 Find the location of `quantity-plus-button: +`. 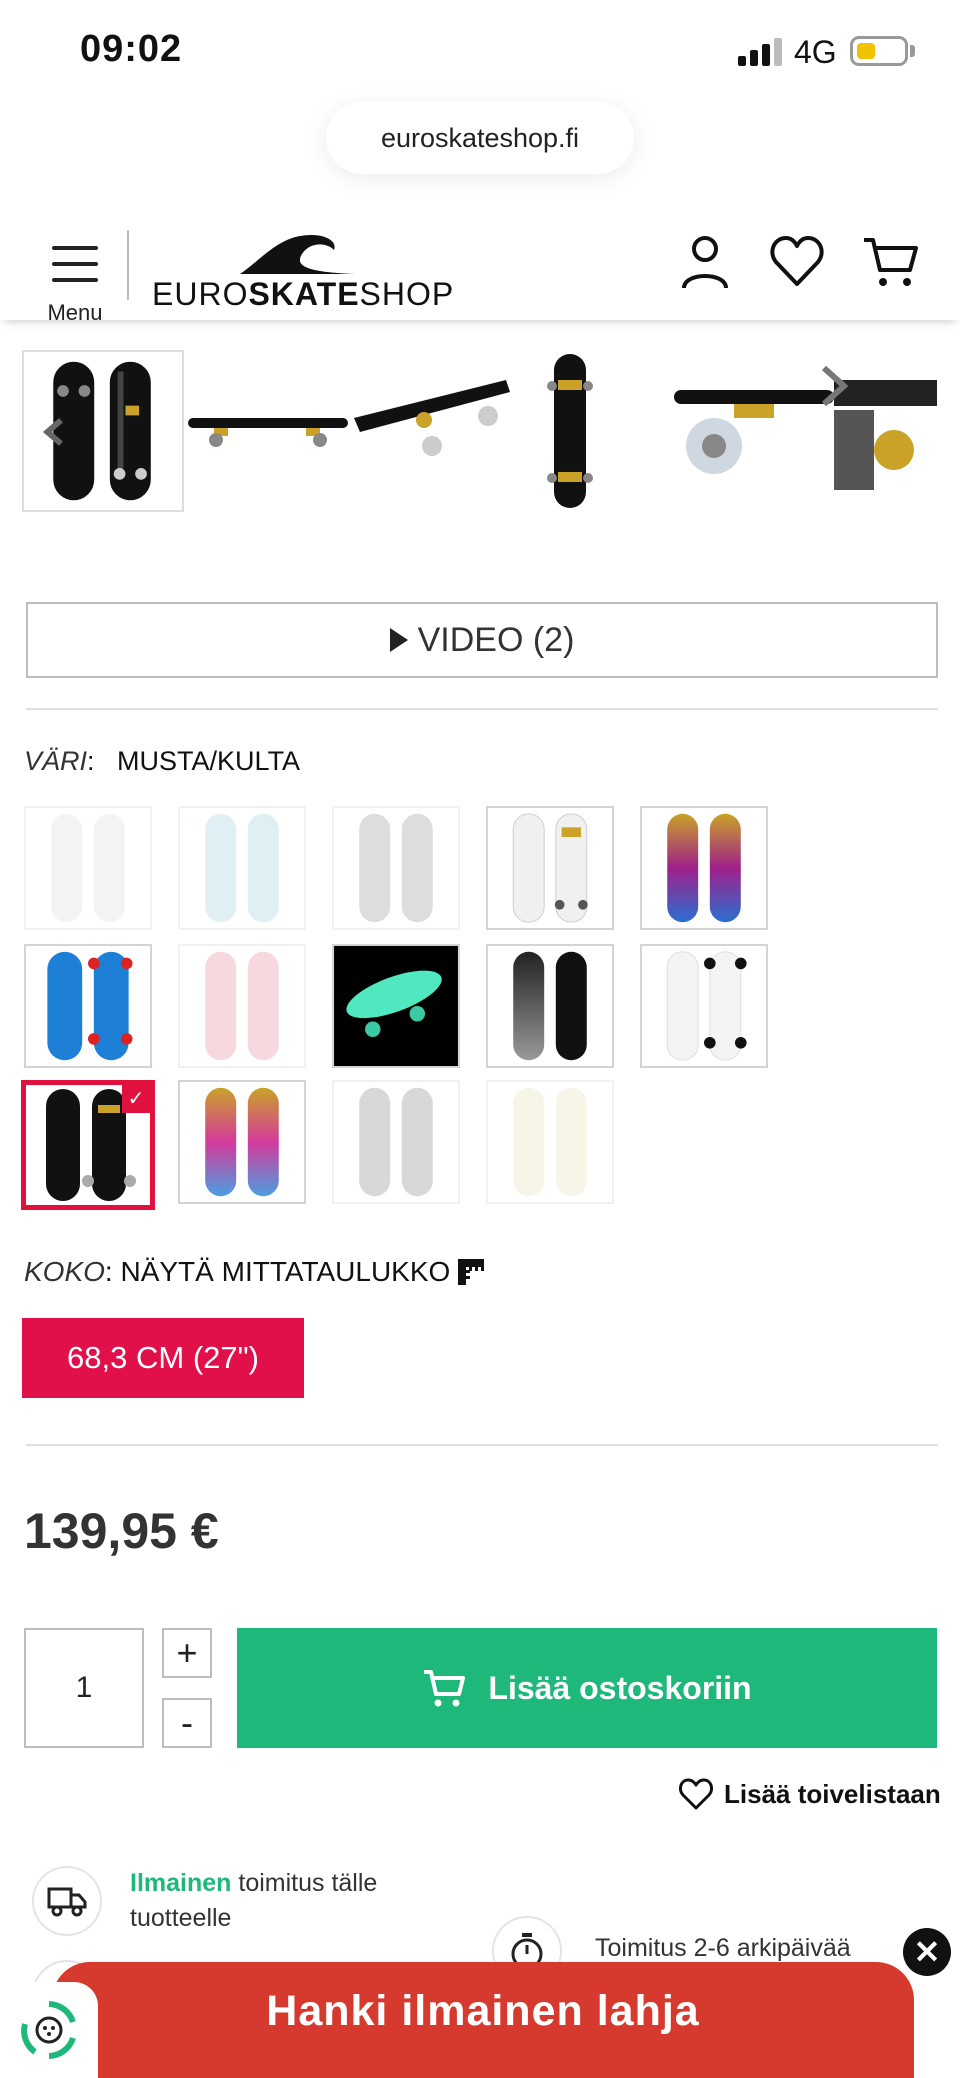

quantity-plus-button: + is located at coordinates (187, 1653).